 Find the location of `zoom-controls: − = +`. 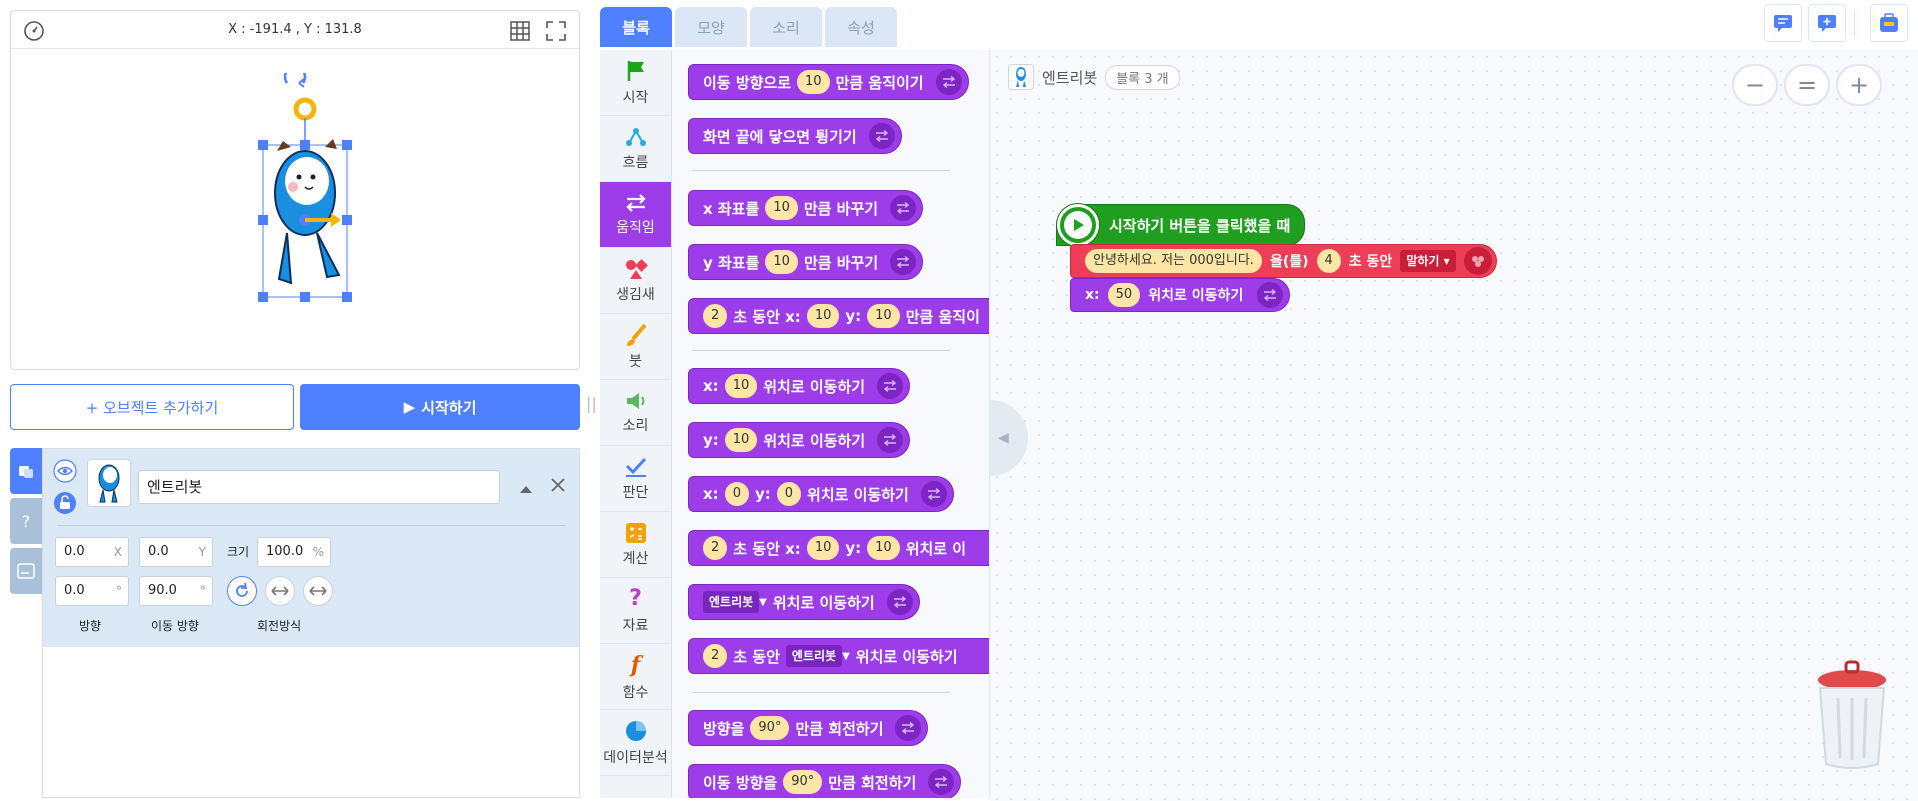

zoom-controls: − = + is located at coordinates (1807, 85).